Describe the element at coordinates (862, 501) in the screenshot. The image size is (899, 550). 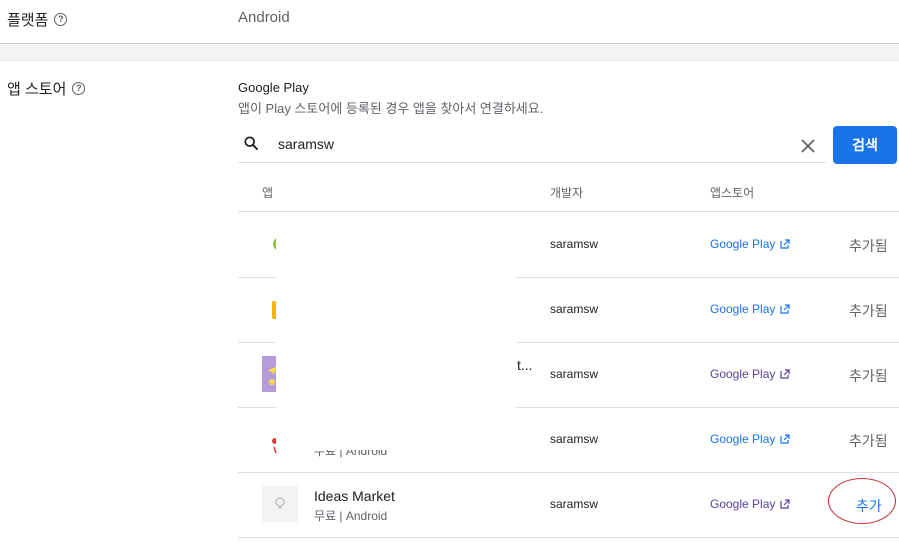
I see `annotation-circle` at that location.